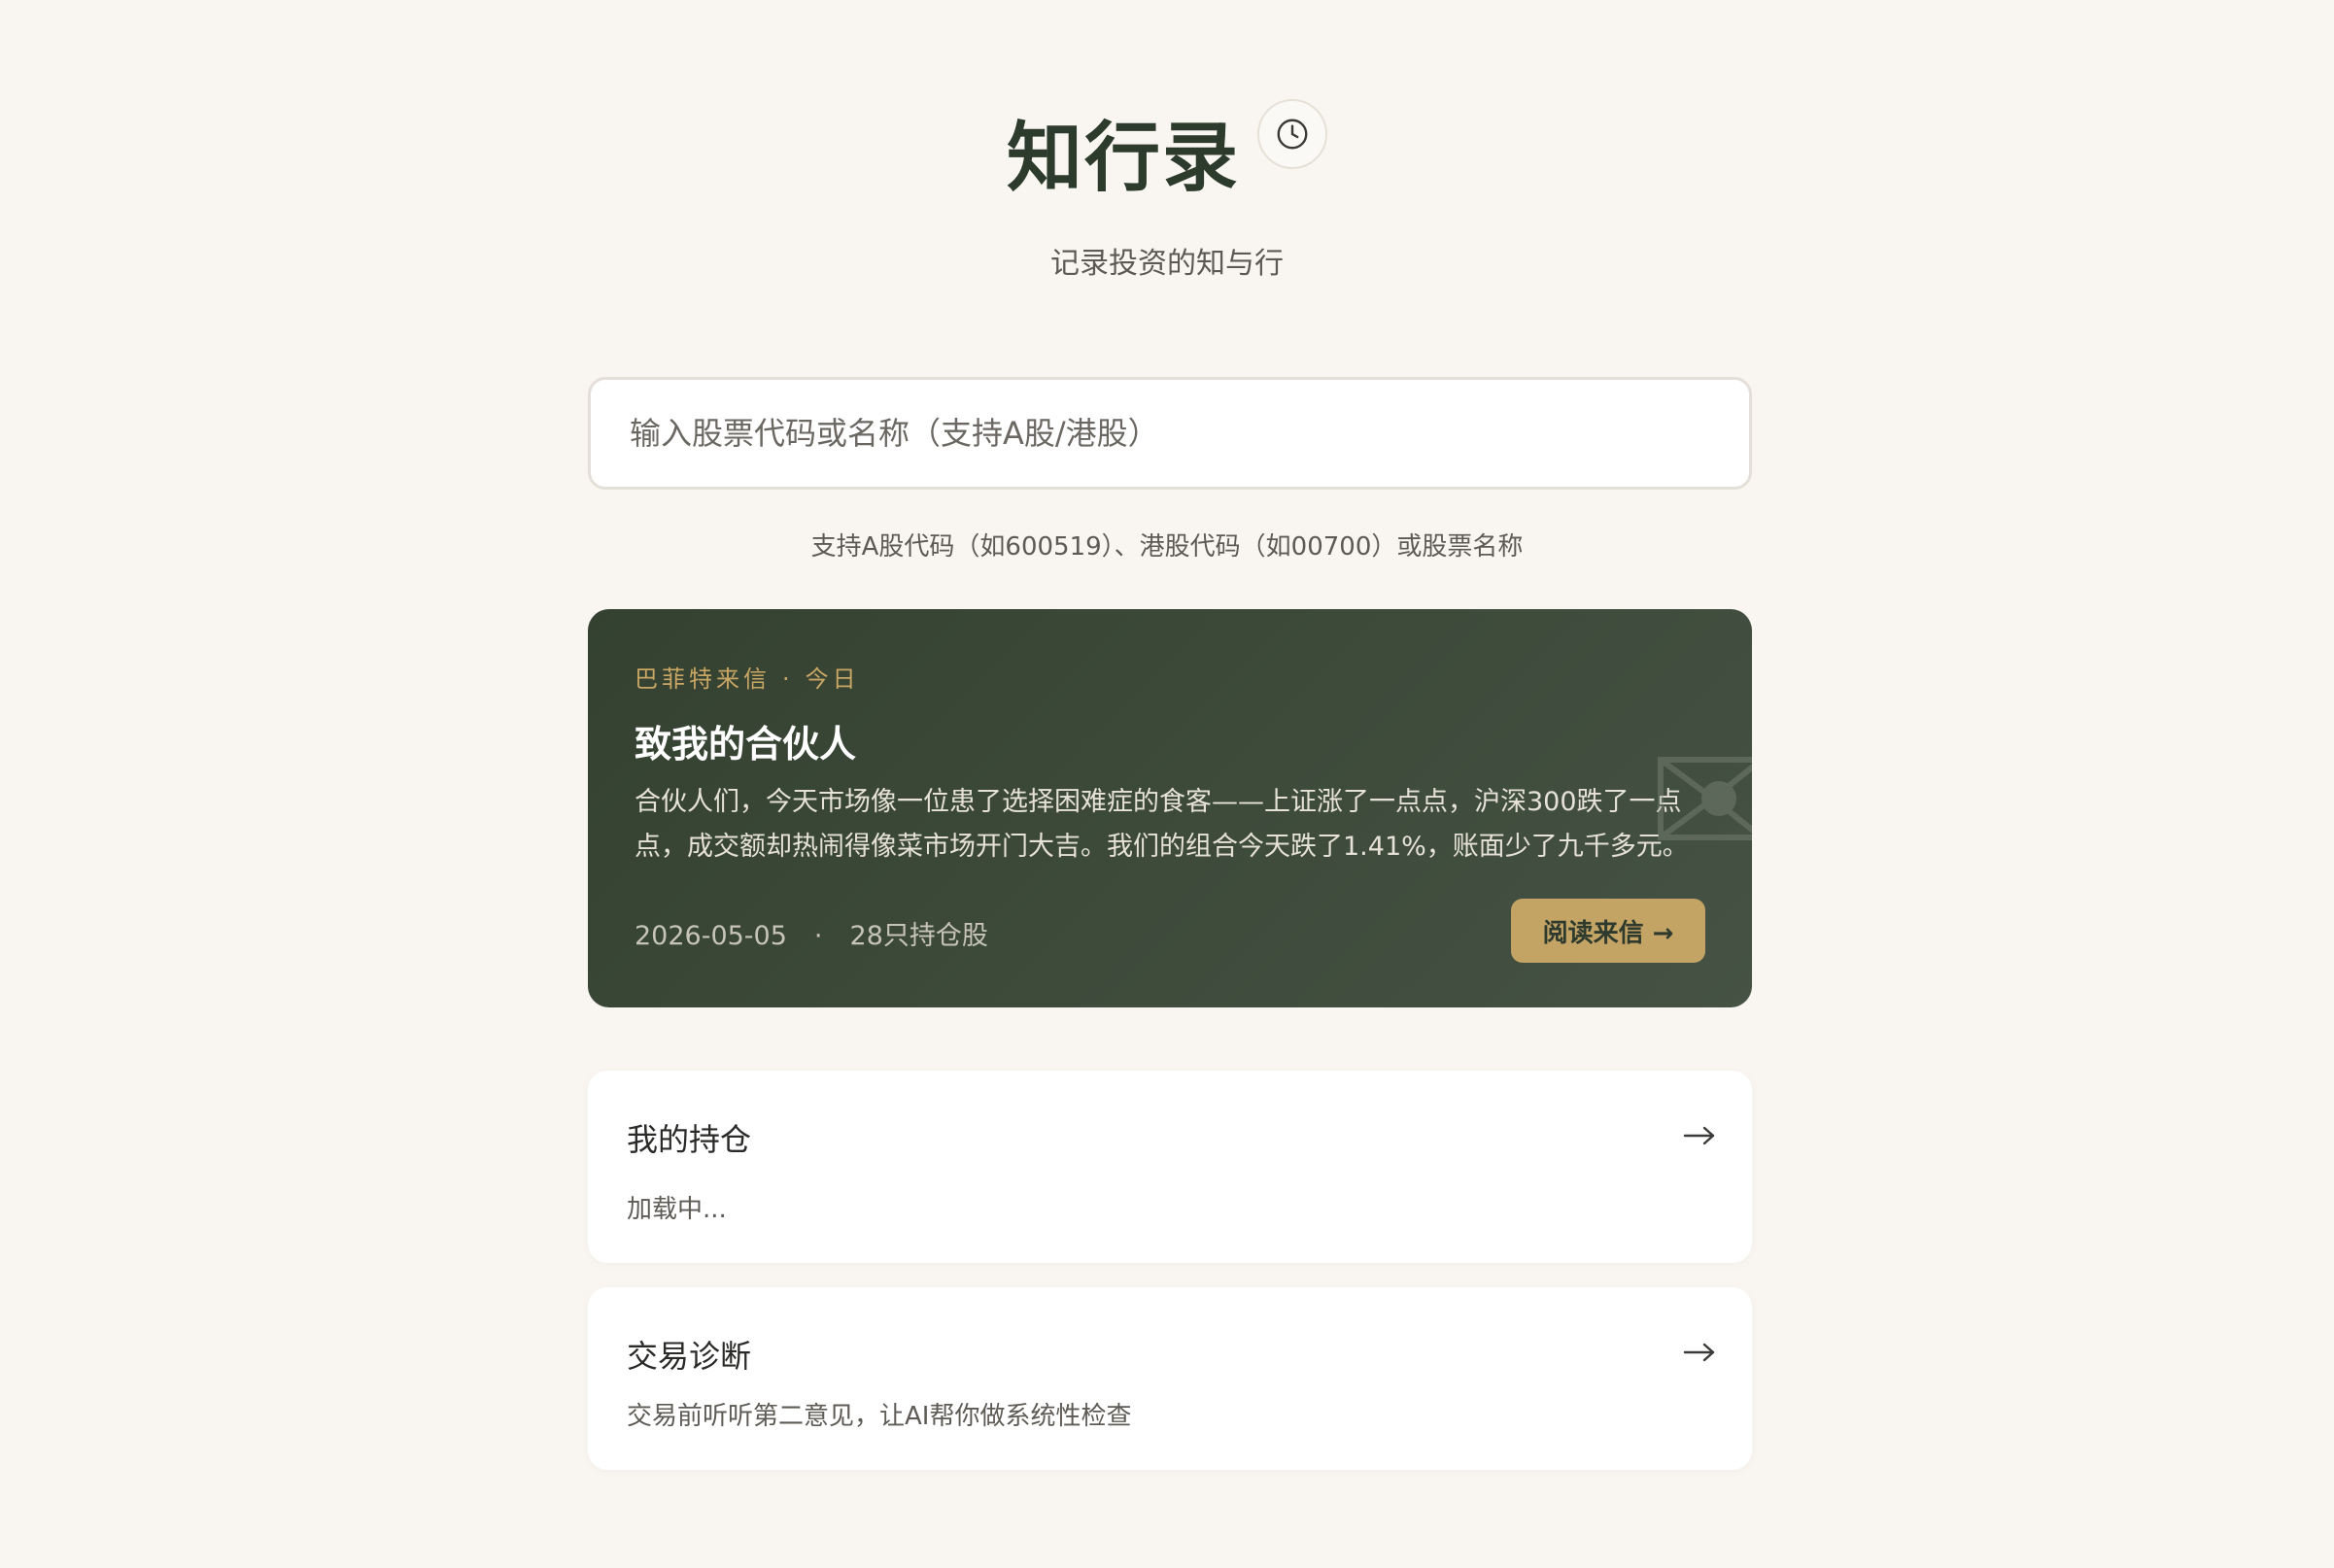  Describe the element at coordinates (1123, 158) in the screenshot. I see `page-title: 知行录` at that location.